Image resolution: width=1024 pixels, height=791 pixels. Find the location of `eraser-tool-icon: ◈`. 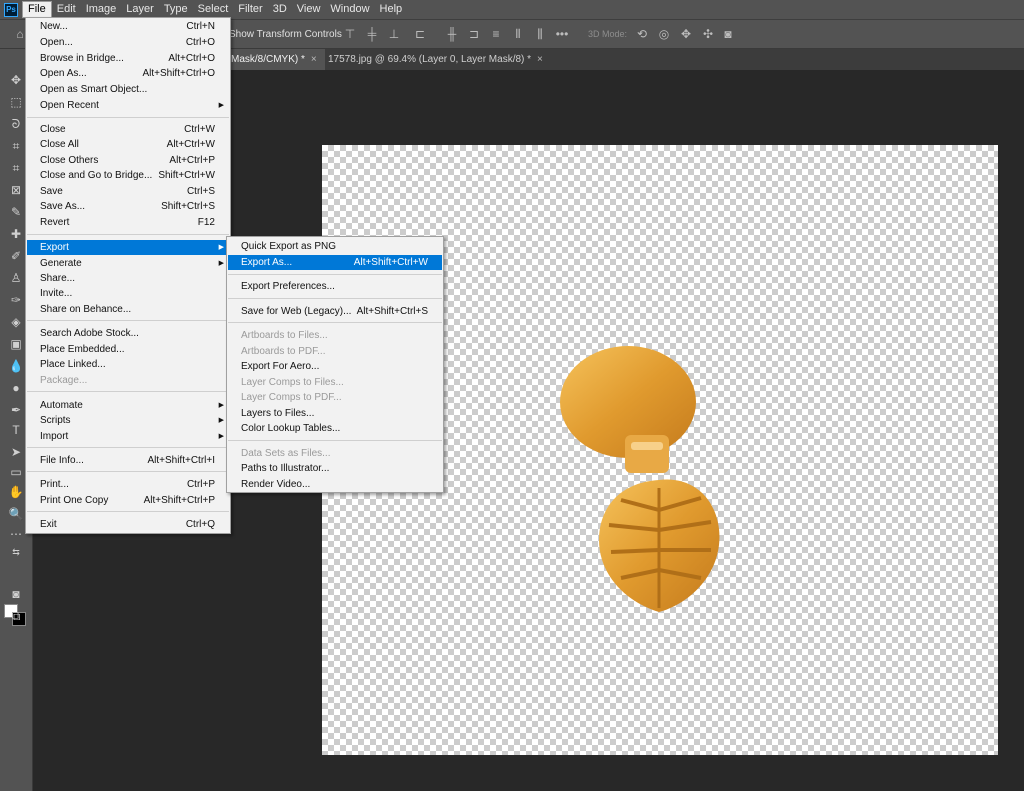

eraser-tool-icon: ◈ is located at coordinates (16, 322).